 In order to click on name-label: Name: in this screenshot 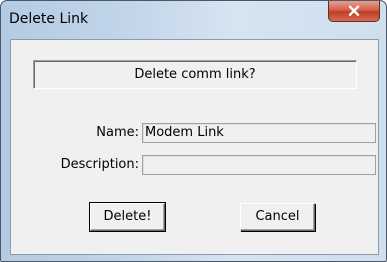, I will do `click(117, 132)`.